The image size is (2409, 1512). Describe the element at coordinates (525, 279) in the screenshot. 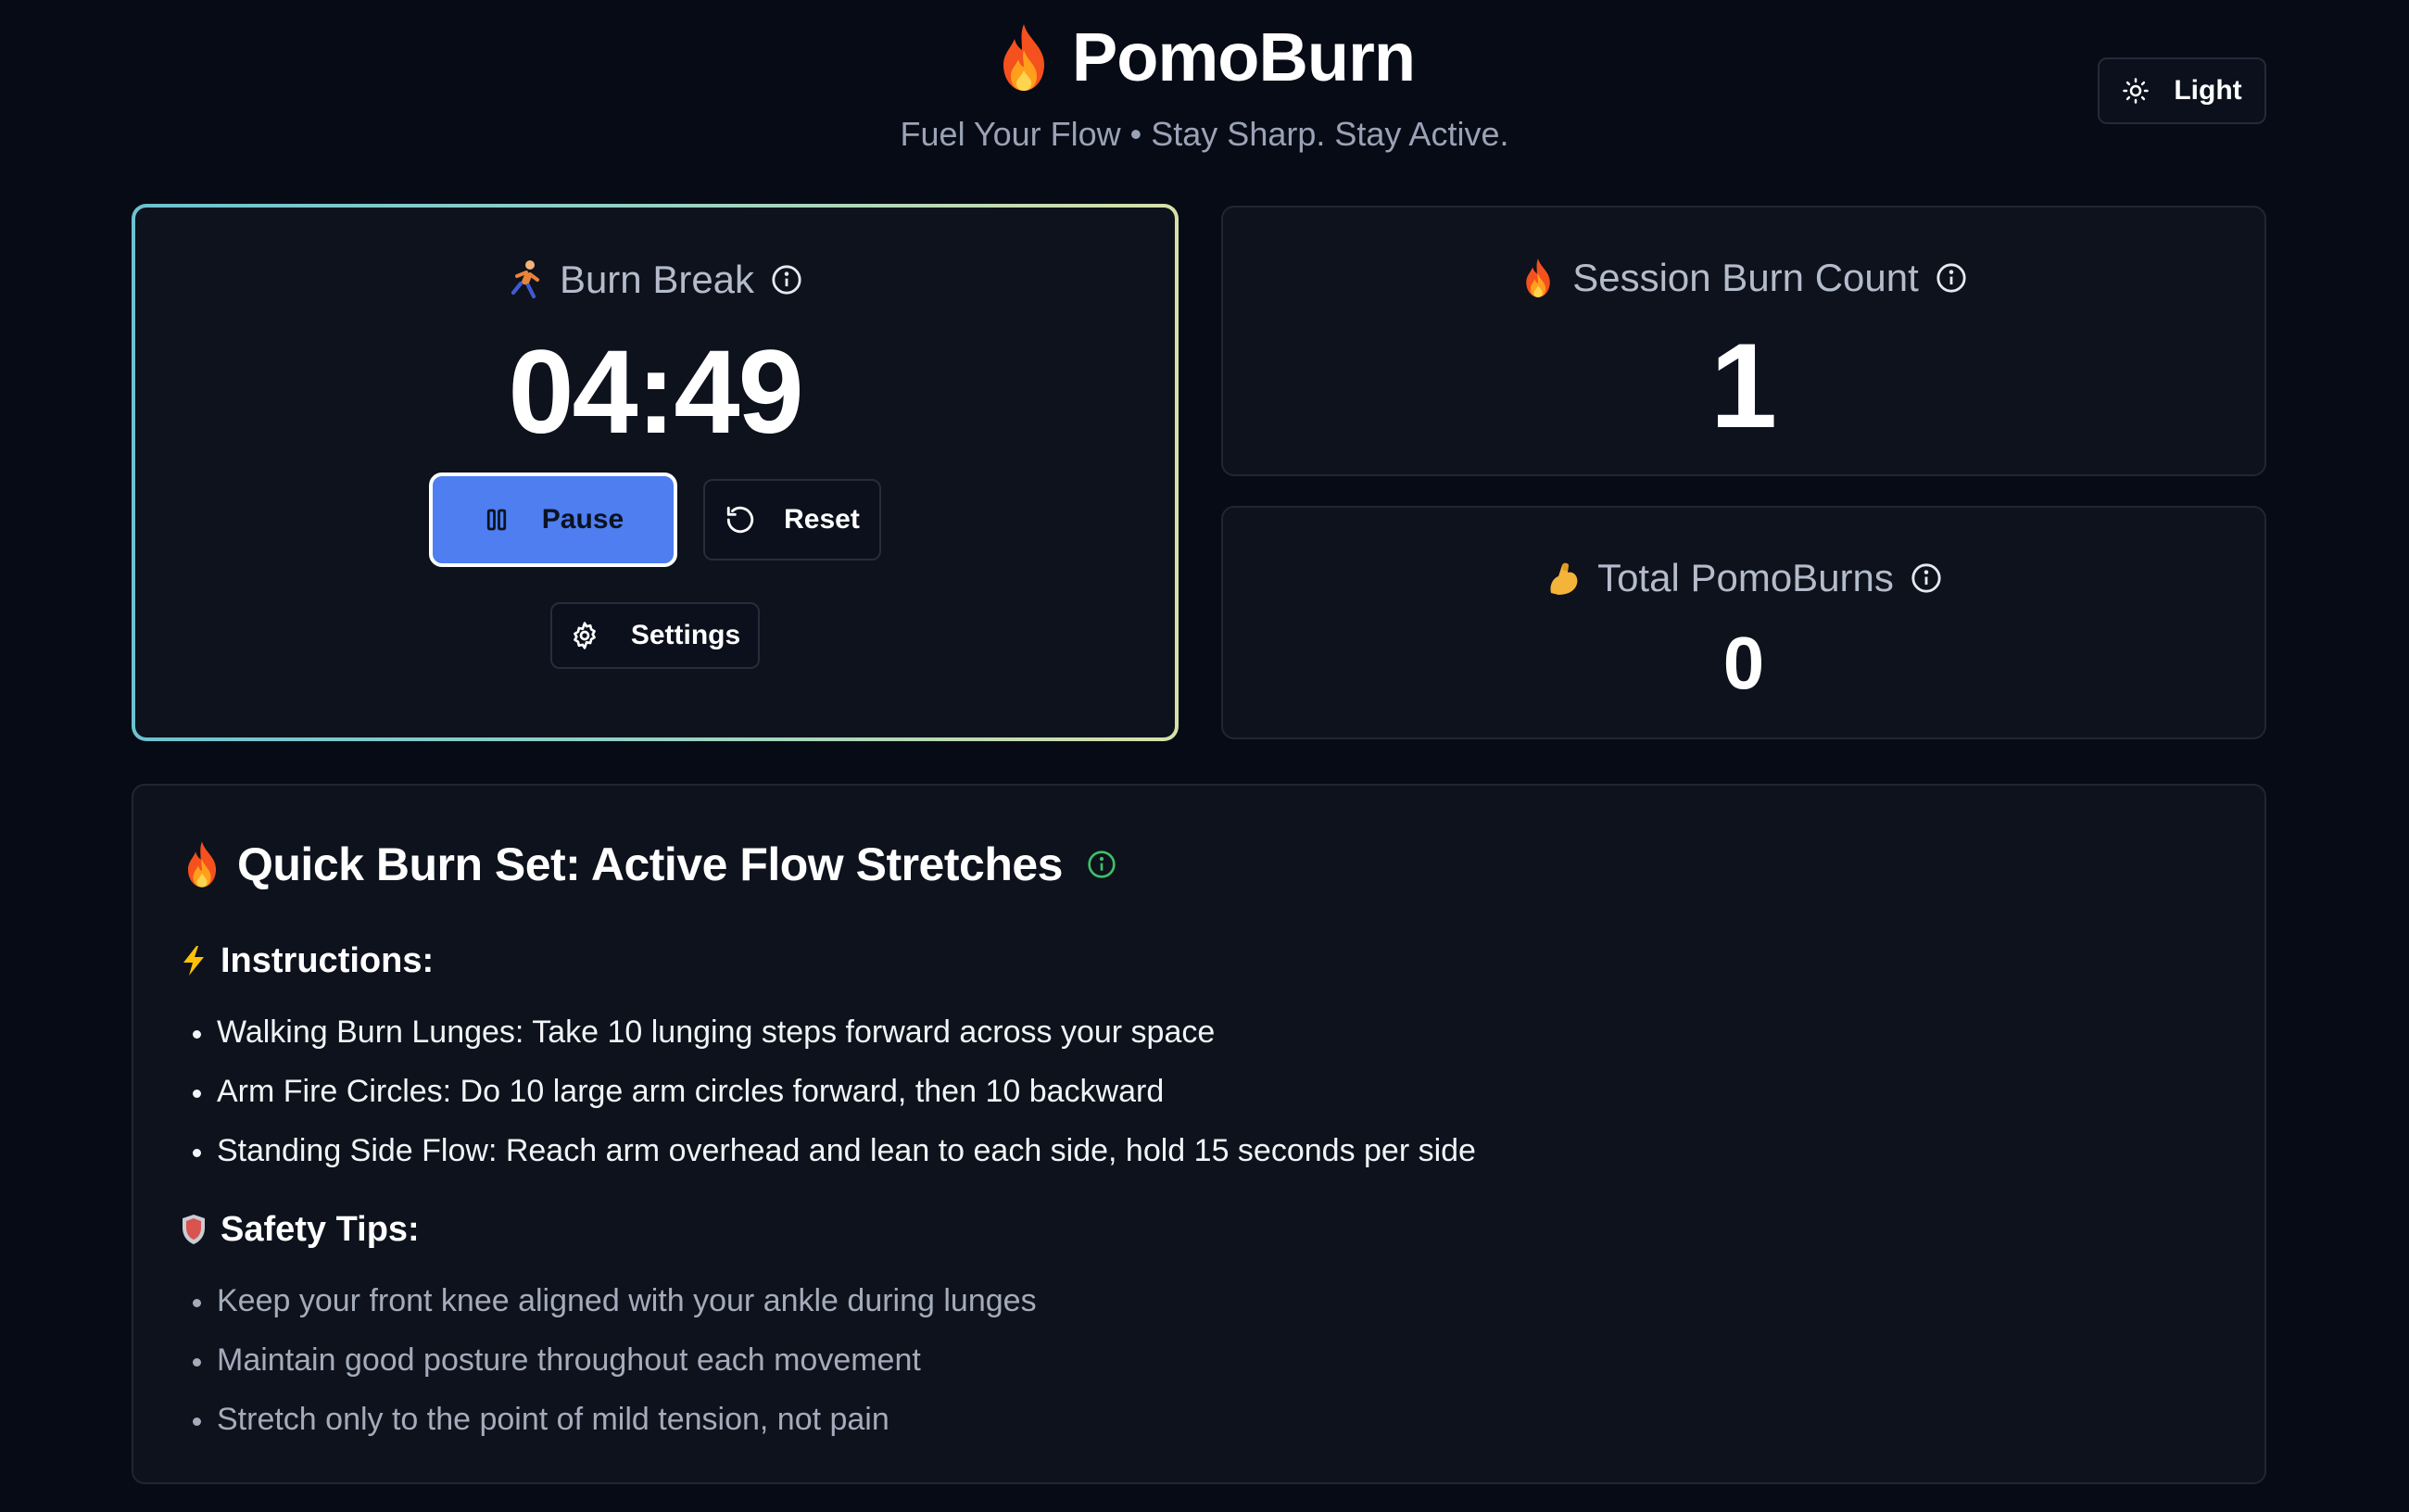

I see `runner-emoji-icon` at that location.